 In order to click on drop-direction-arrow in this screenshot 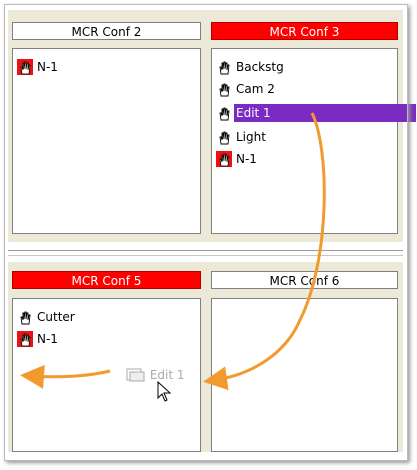, I will do `click(65, 376)`.